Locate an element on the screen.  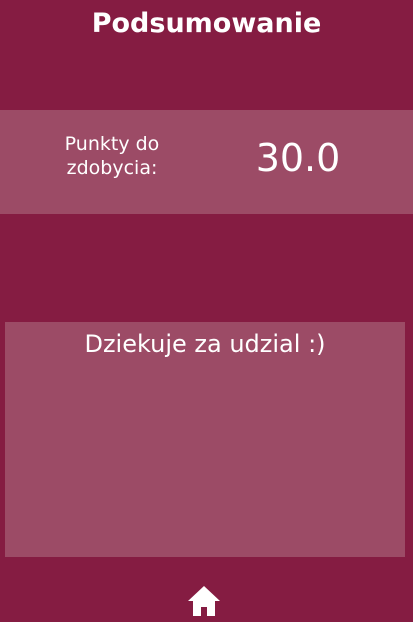
score-label: Punkty do zdobycia: is located at coordinates (112, 156).